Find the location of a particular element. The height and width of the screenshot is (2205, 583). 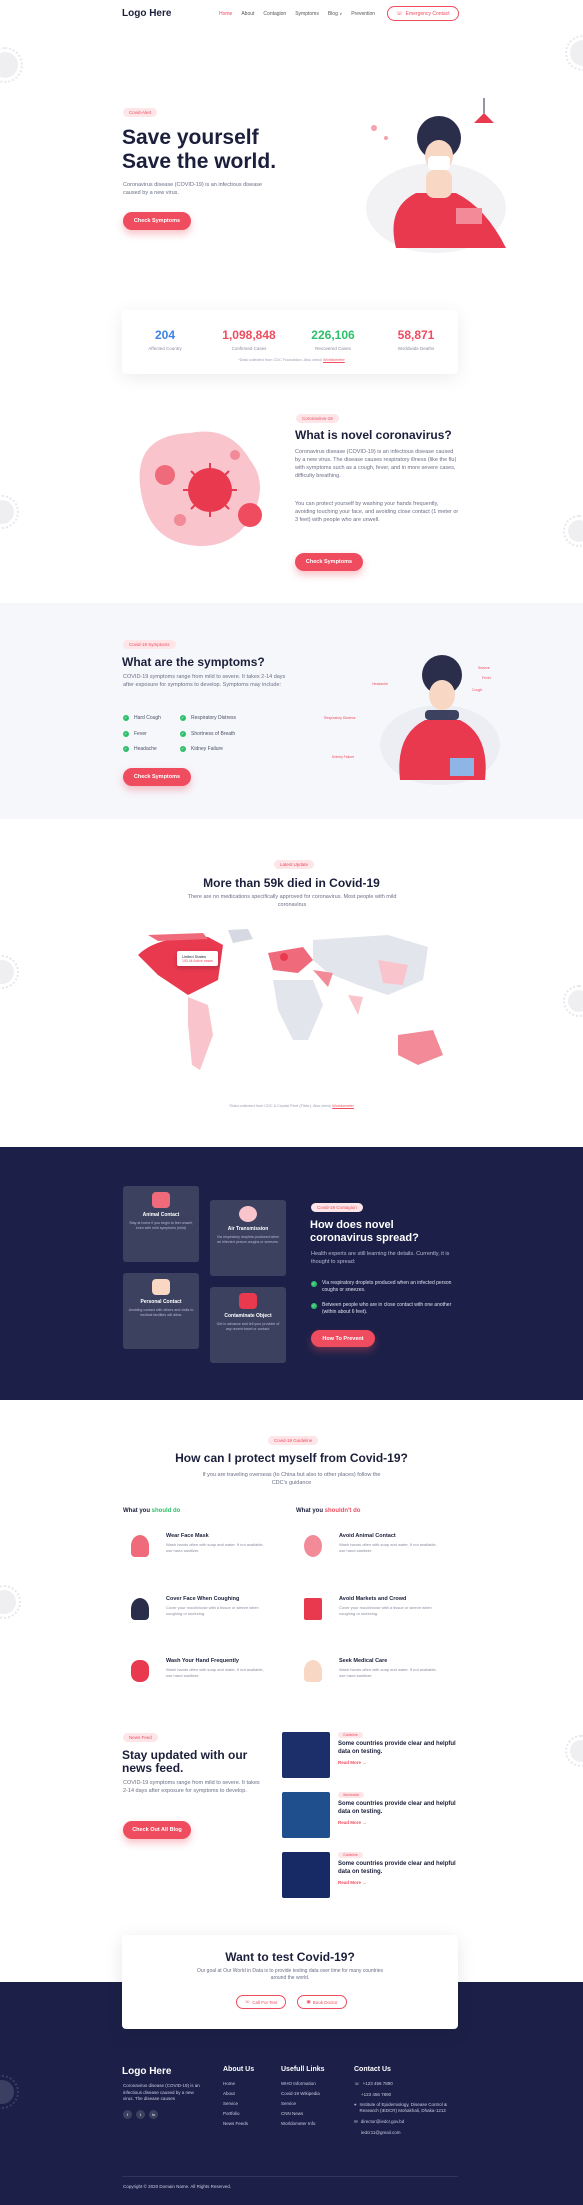

footer-link-about: About is located at coordinates (238, 2093).